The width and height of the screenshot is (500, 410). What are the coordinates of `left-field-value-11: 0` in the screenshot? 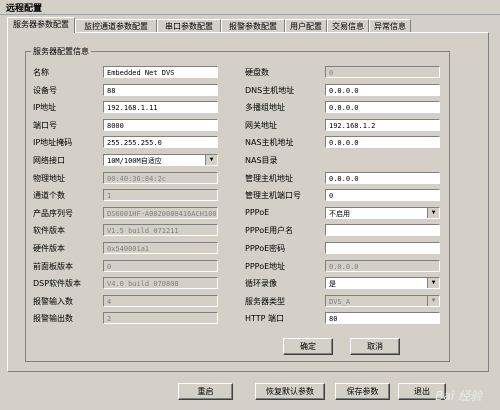 It's located at (109, 266).